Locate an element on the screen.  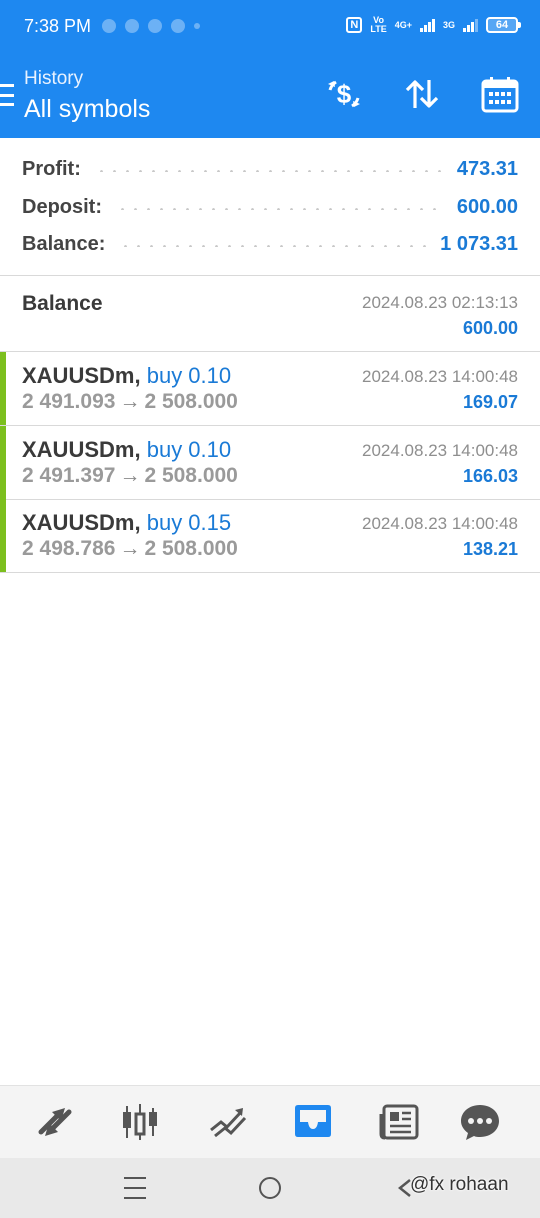
balance-entry-amount: 600.00 is located at coordinates (490, 328).